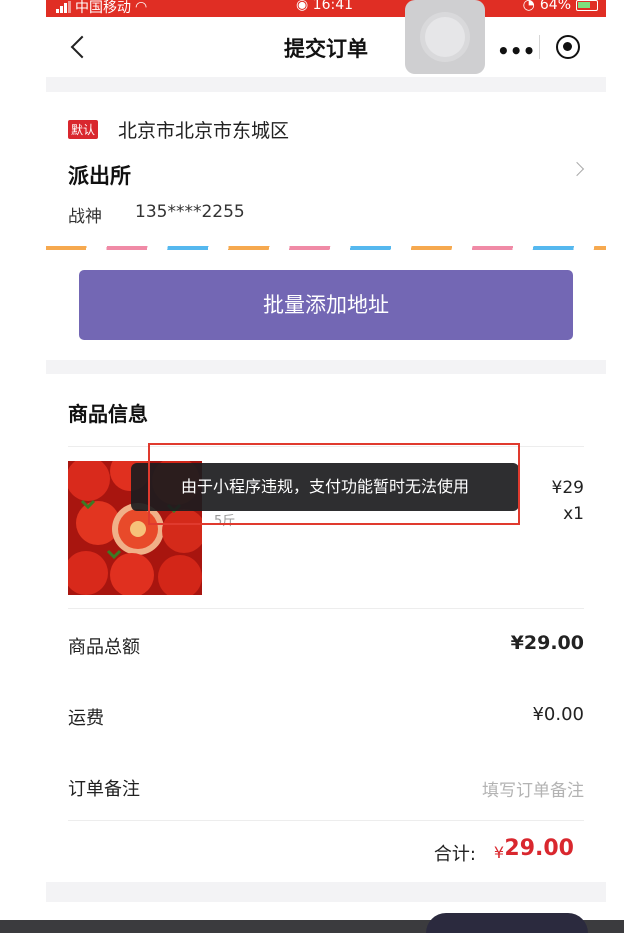  I want to click on shipping-label: 运费, so click(86, 718).